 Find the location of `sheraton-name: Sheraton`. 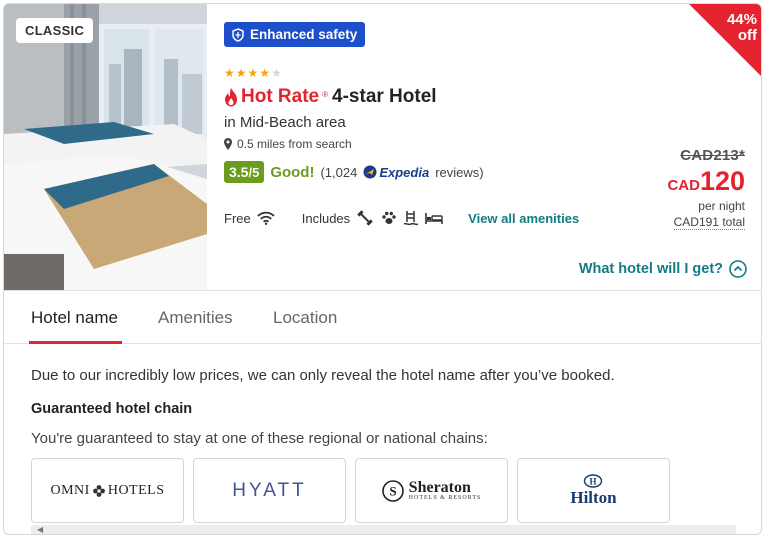

sheraton-name: Sheraton is located at coordinates (439, 487).